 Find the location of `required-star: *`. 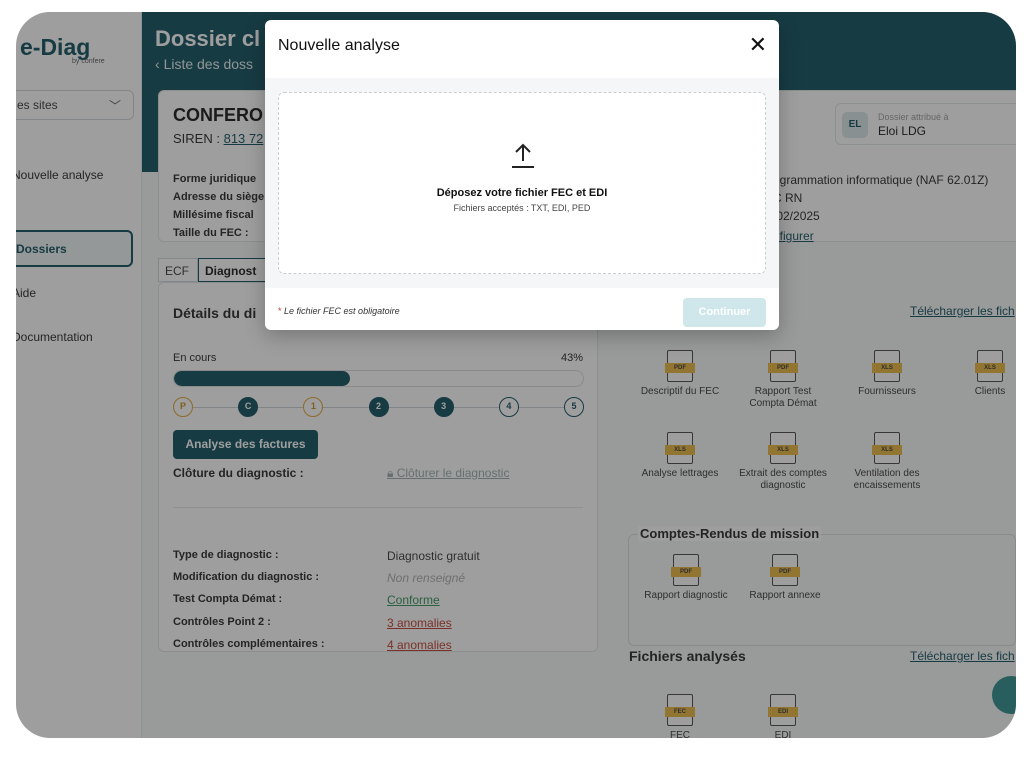

required-star: * is located at coordinates (280, 311).